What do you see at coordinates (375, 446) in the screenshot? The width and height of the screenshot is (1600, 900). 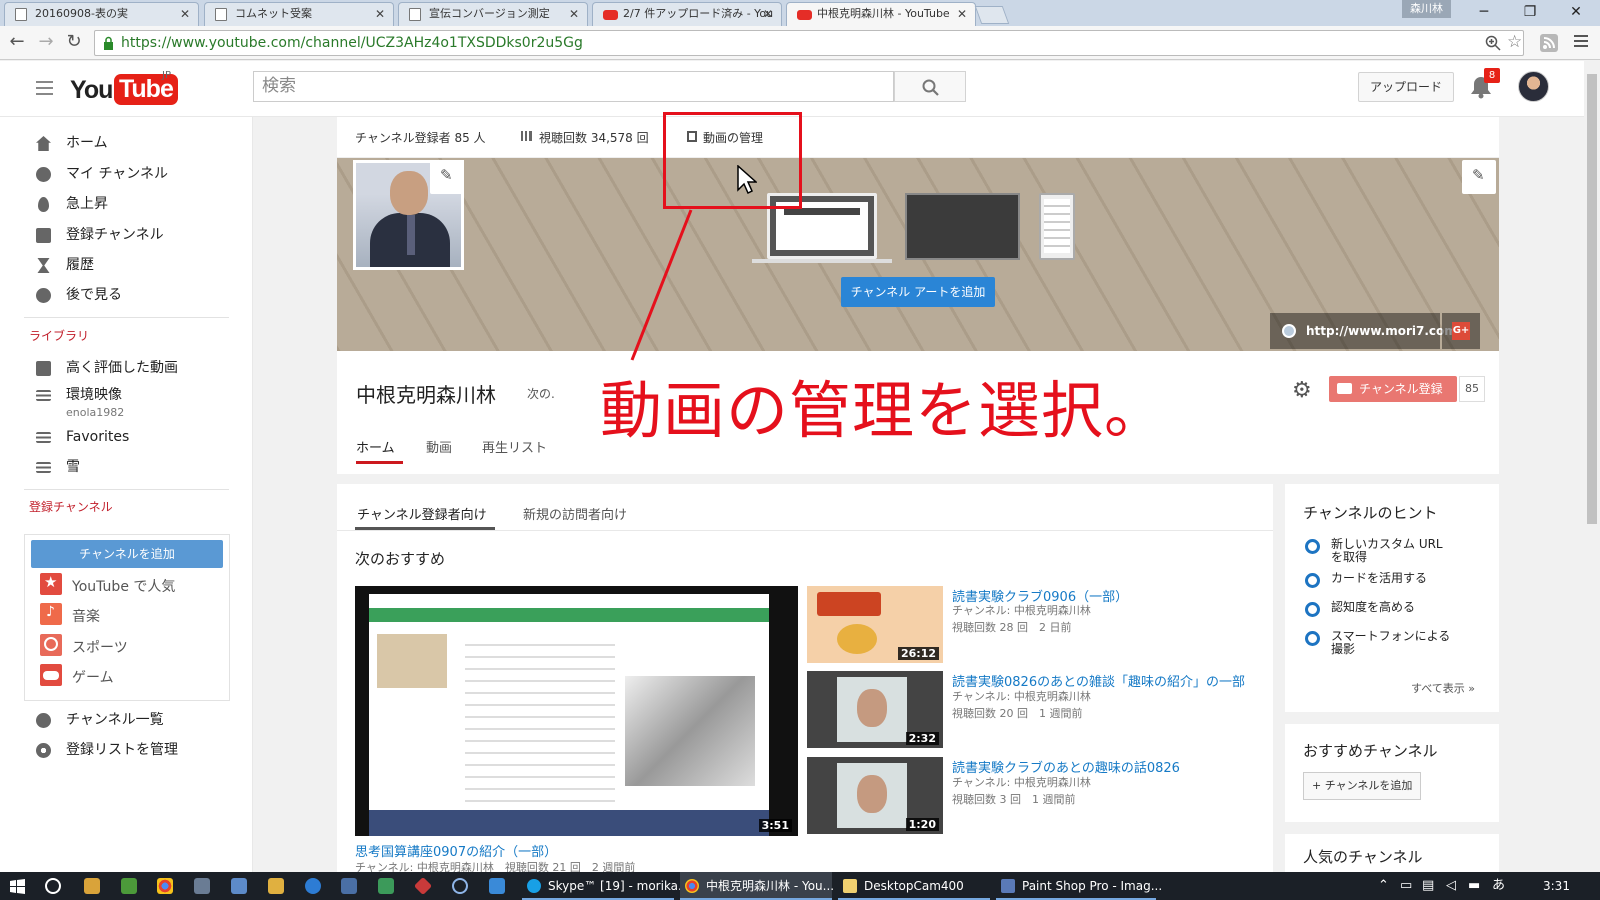 I see `tab-home: ホーム` at bounding box center [375, 446].